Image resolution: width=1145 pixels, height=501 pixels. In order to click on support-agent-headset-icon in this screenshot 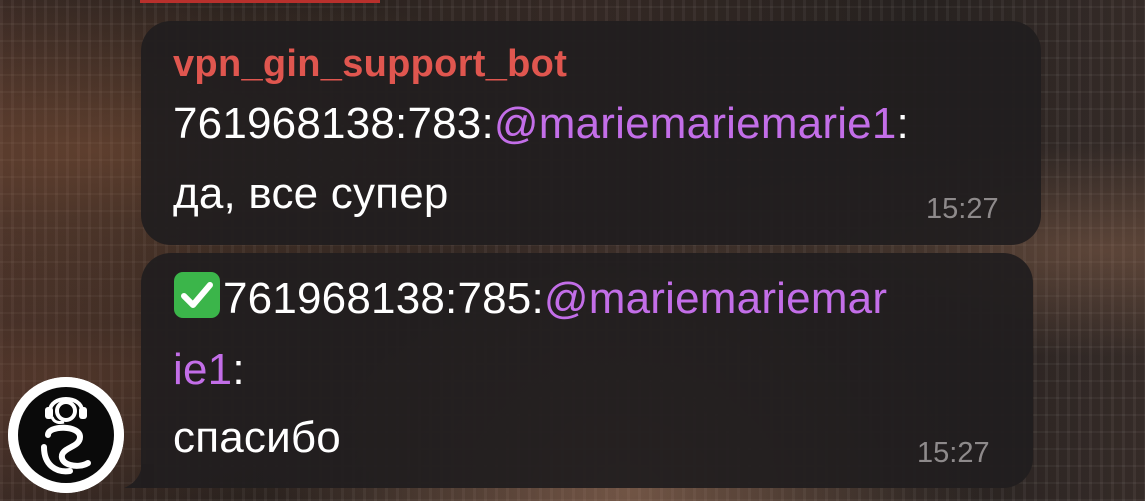, I will do `click(66, 435)`.